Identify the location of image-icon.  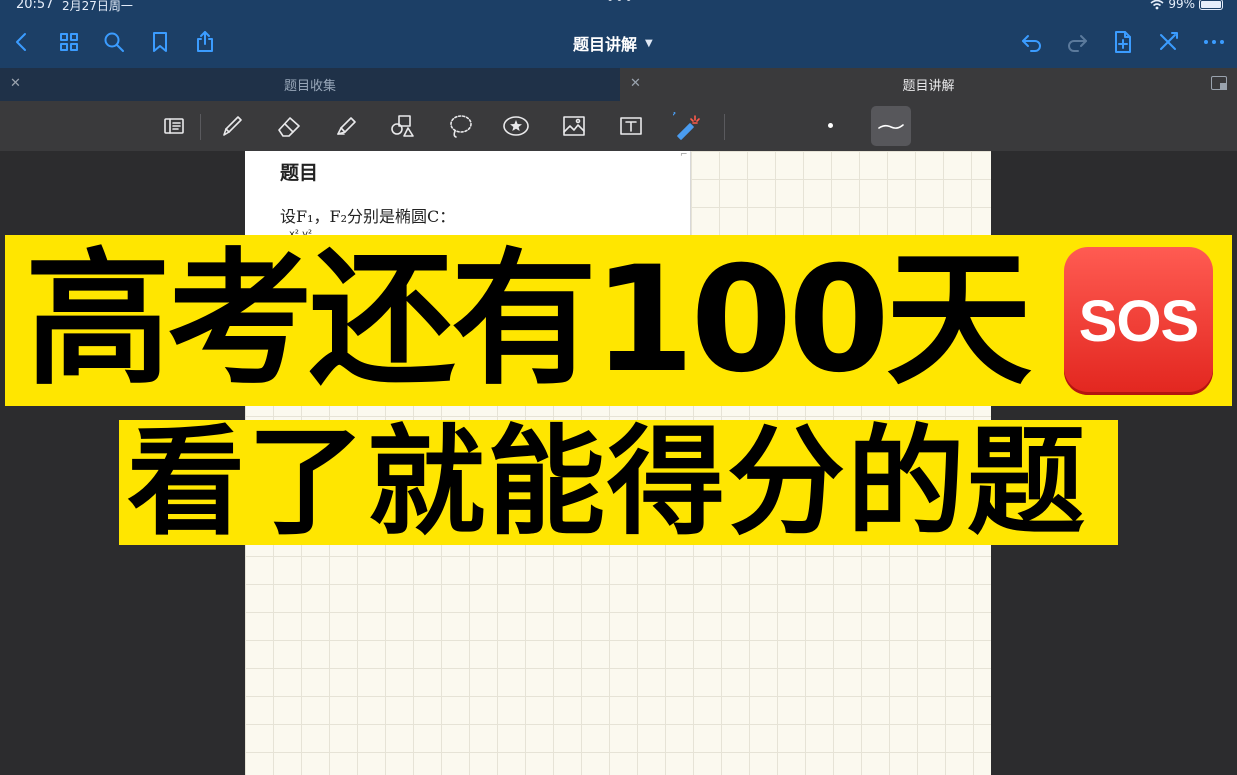
(574, 126).